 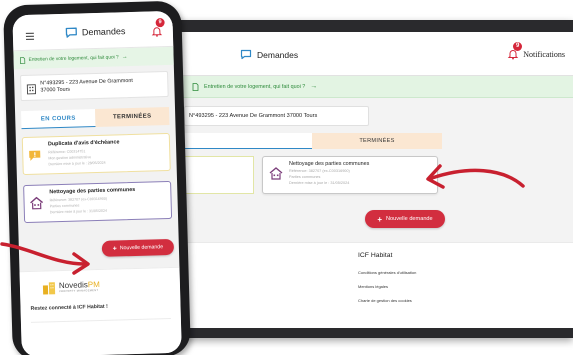 I want to click on desktop-brand: Demandes, so click(x=269, y=54).